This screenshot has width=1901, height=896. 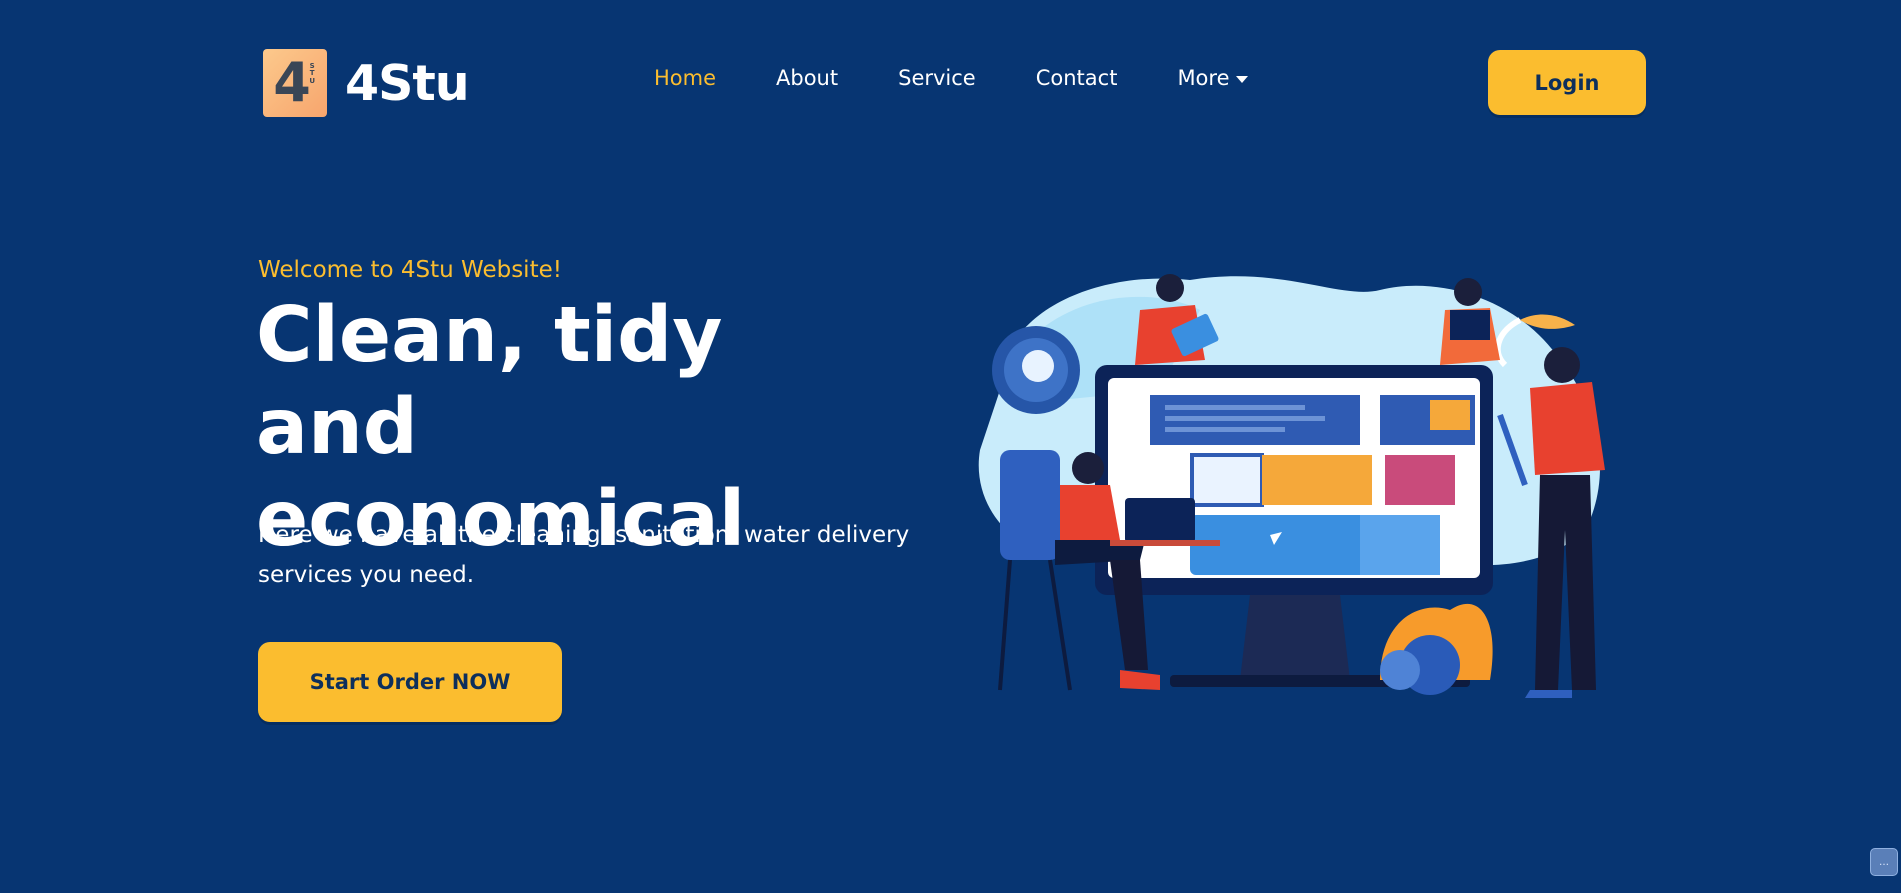 I want to click on nav-item-contact: Contact, so click(x=1077, y=78).